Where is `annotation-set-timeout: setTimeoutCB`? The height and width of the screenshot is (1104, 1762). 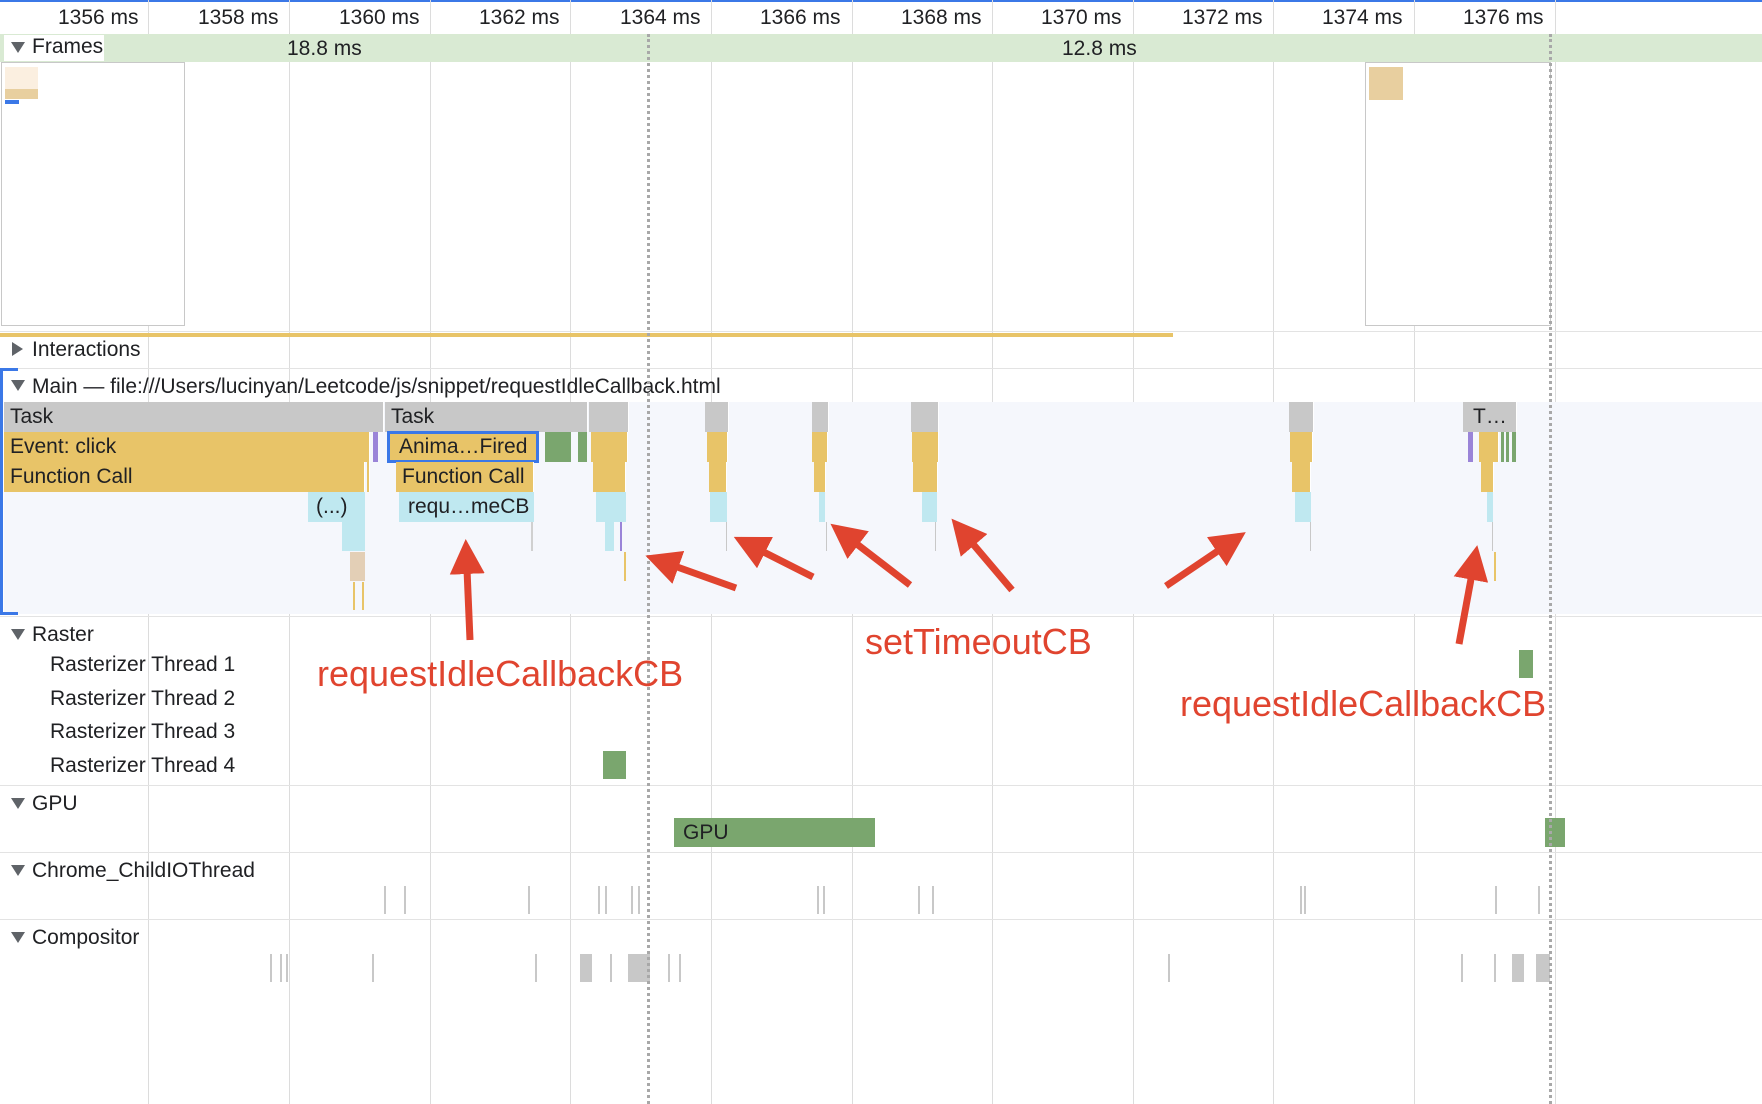 annotation-set-timeout: setTimeoutCB is located at coordinates (978, 641).